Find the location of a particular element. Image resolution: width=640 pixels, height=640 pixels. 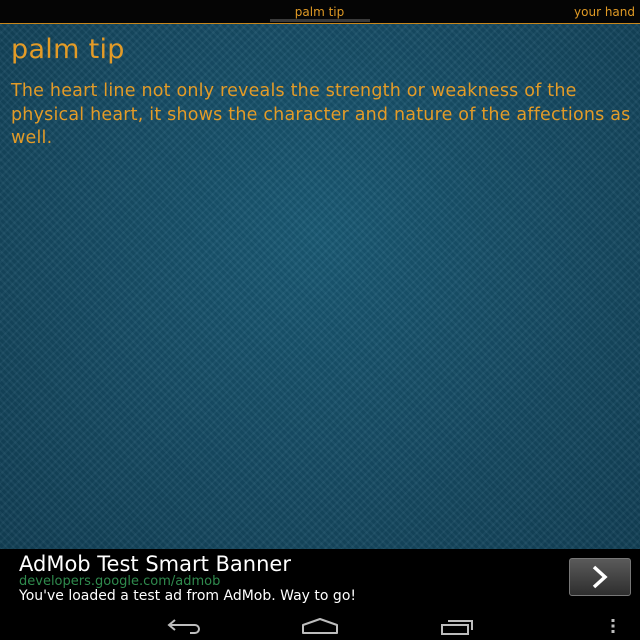

back-button is located at coordinates (185, 625).